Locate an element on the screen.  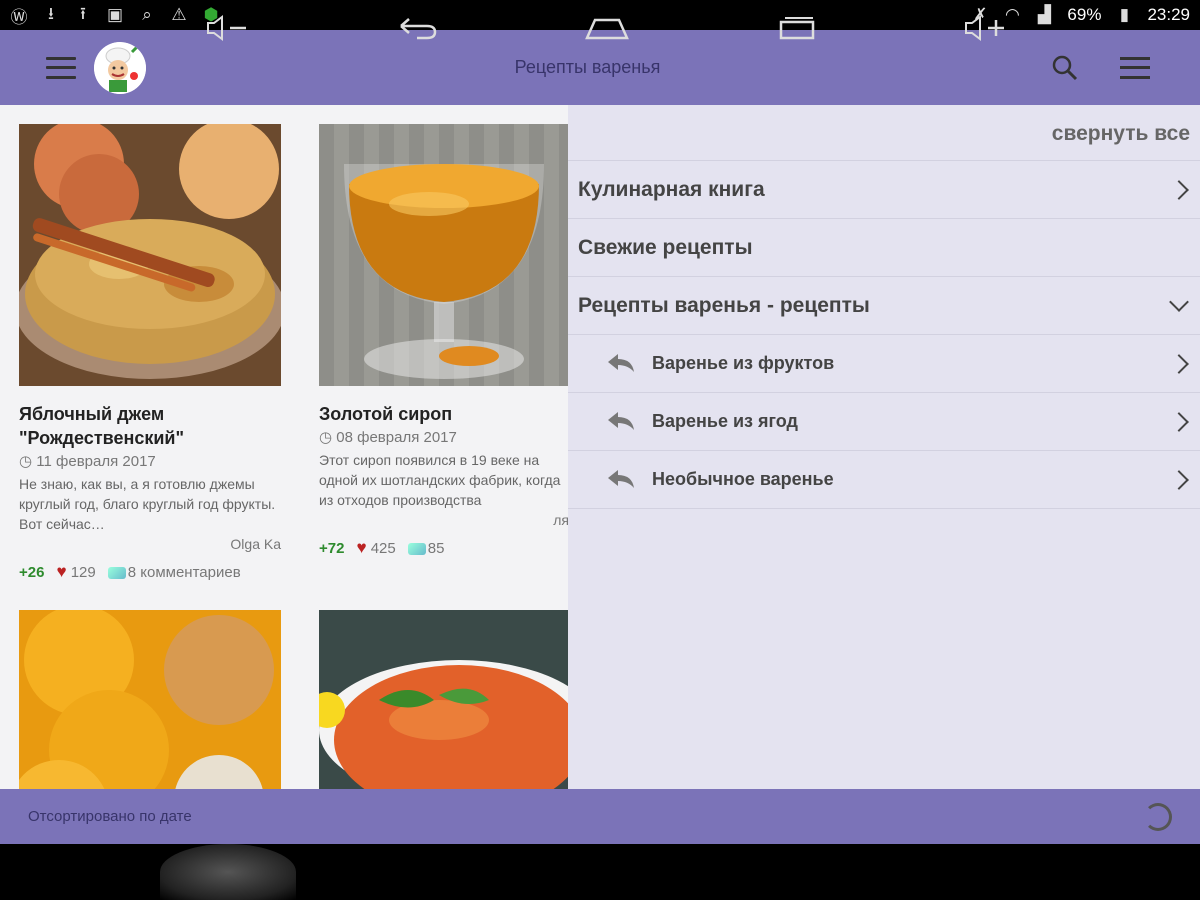
recipe-image-apple-jam is located at coordinates (150, 255).